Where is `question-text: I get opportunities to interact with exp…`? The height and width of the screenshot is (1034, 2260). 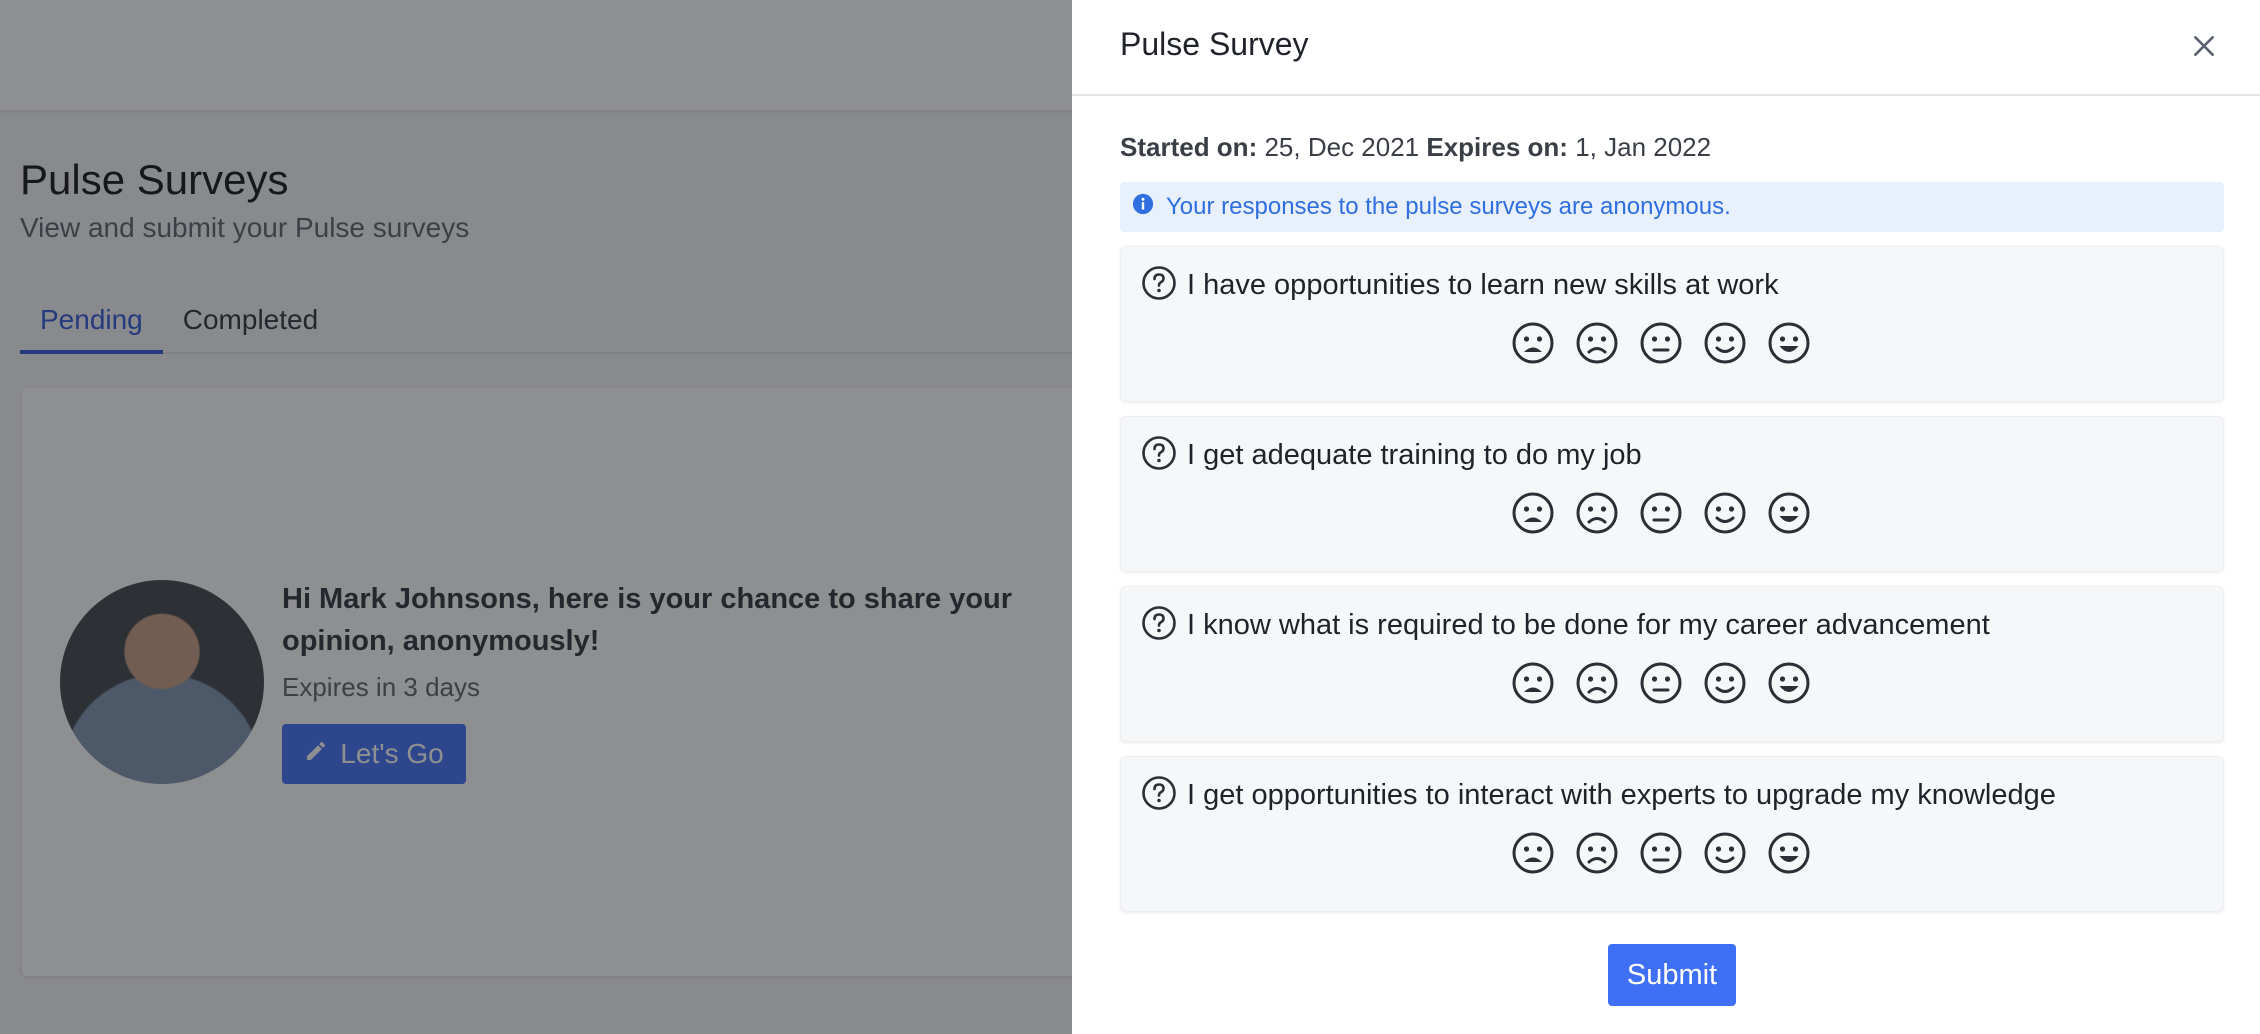 question-text: I get opportunities to interact with exp… is located at coordinates (1621, 795).